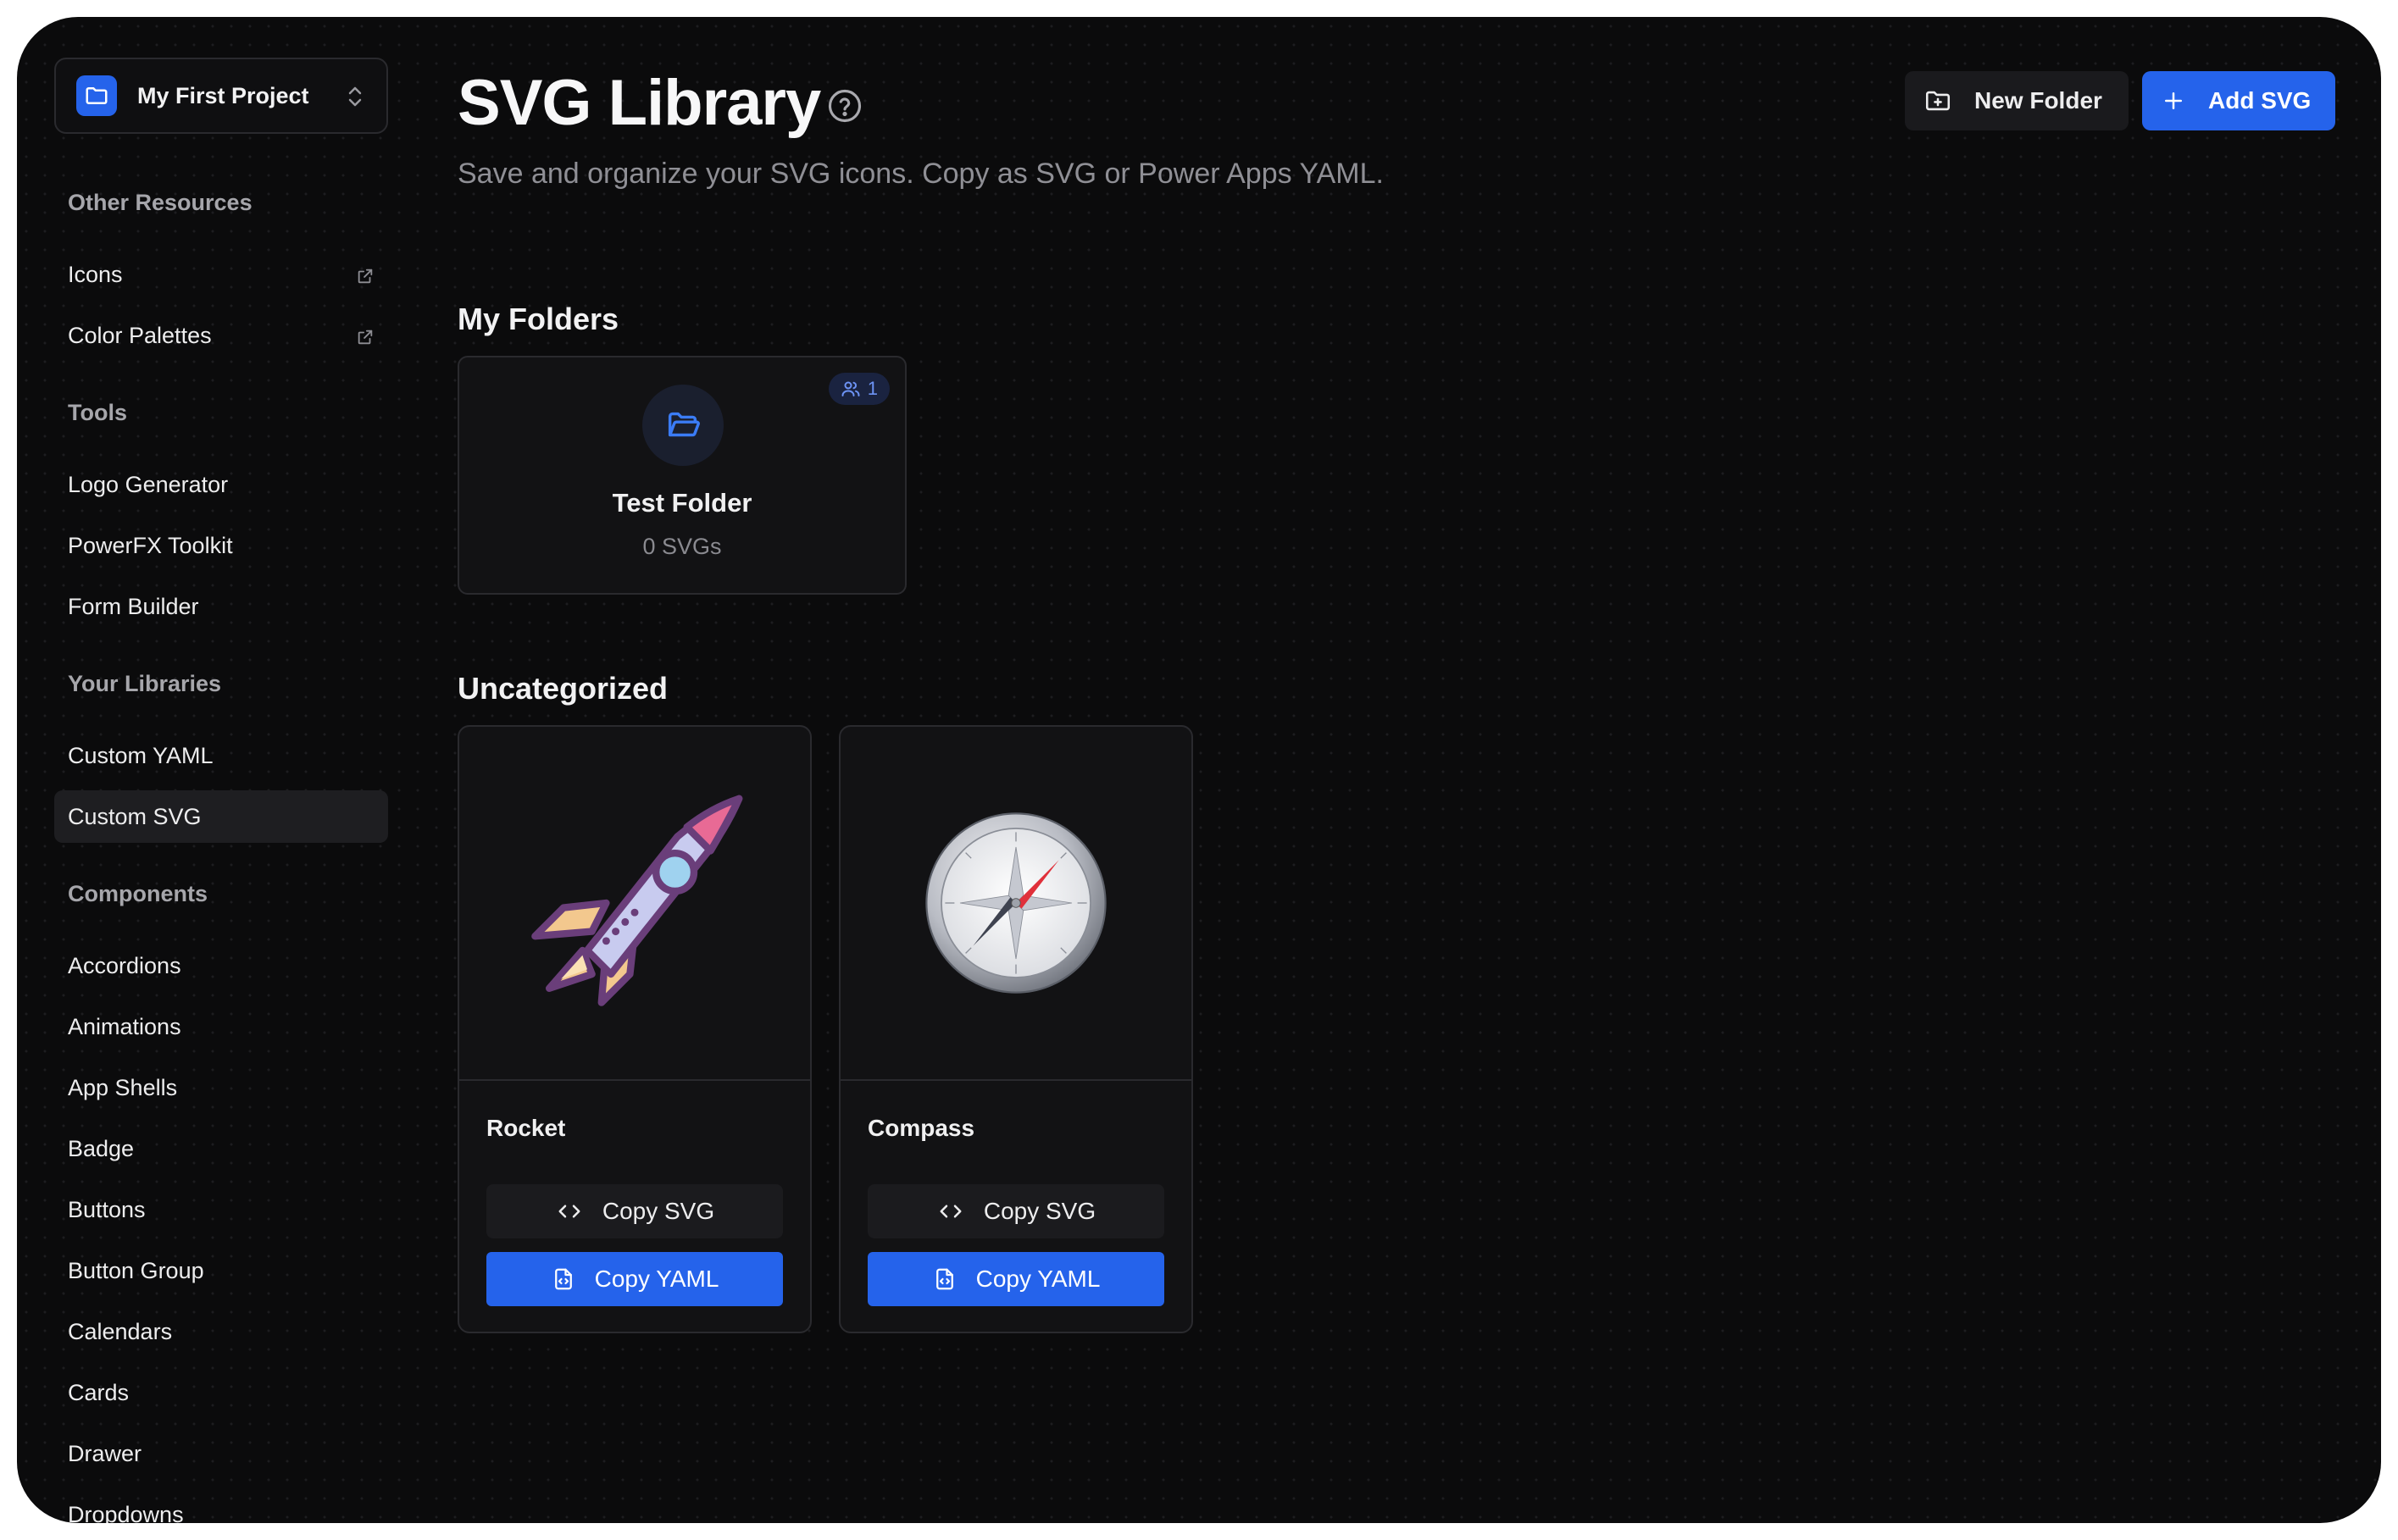  Describe the element at coordinates (922, 1128) in the screenshot. I see `svg-name: Compass` at that location.